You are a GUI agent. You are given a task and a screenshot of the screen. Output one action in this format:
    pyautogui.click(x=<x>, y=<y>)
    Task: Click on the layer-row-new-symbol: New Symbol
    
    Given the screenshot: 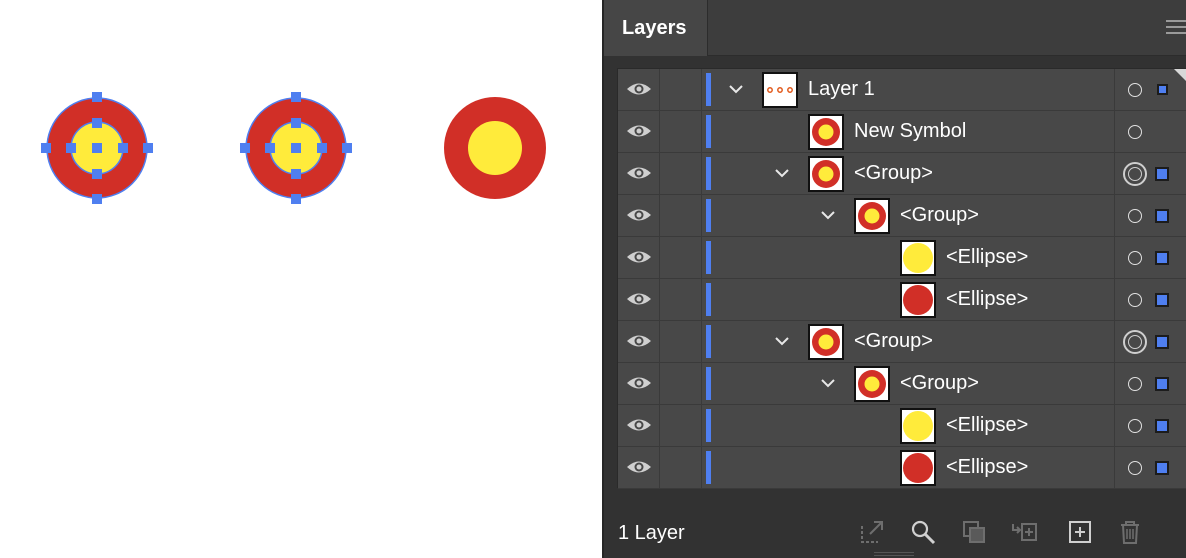 What is the action you would take?
    pyautogui.click(x=902, y=132)
    